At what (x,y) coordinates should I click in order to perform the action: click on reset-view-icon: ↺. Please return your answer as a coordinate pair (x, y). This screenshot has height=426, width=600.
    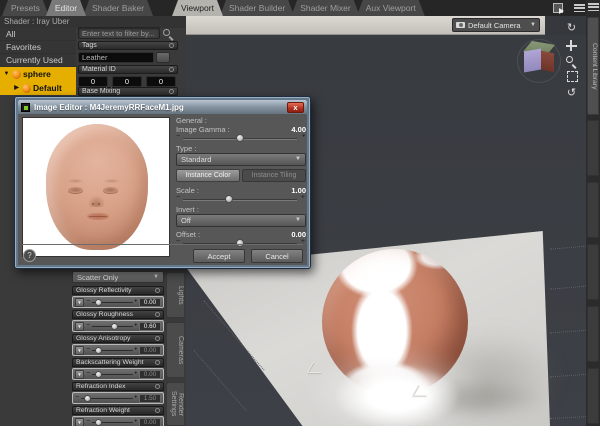
    Looking at the image, I should click on (571, 94).